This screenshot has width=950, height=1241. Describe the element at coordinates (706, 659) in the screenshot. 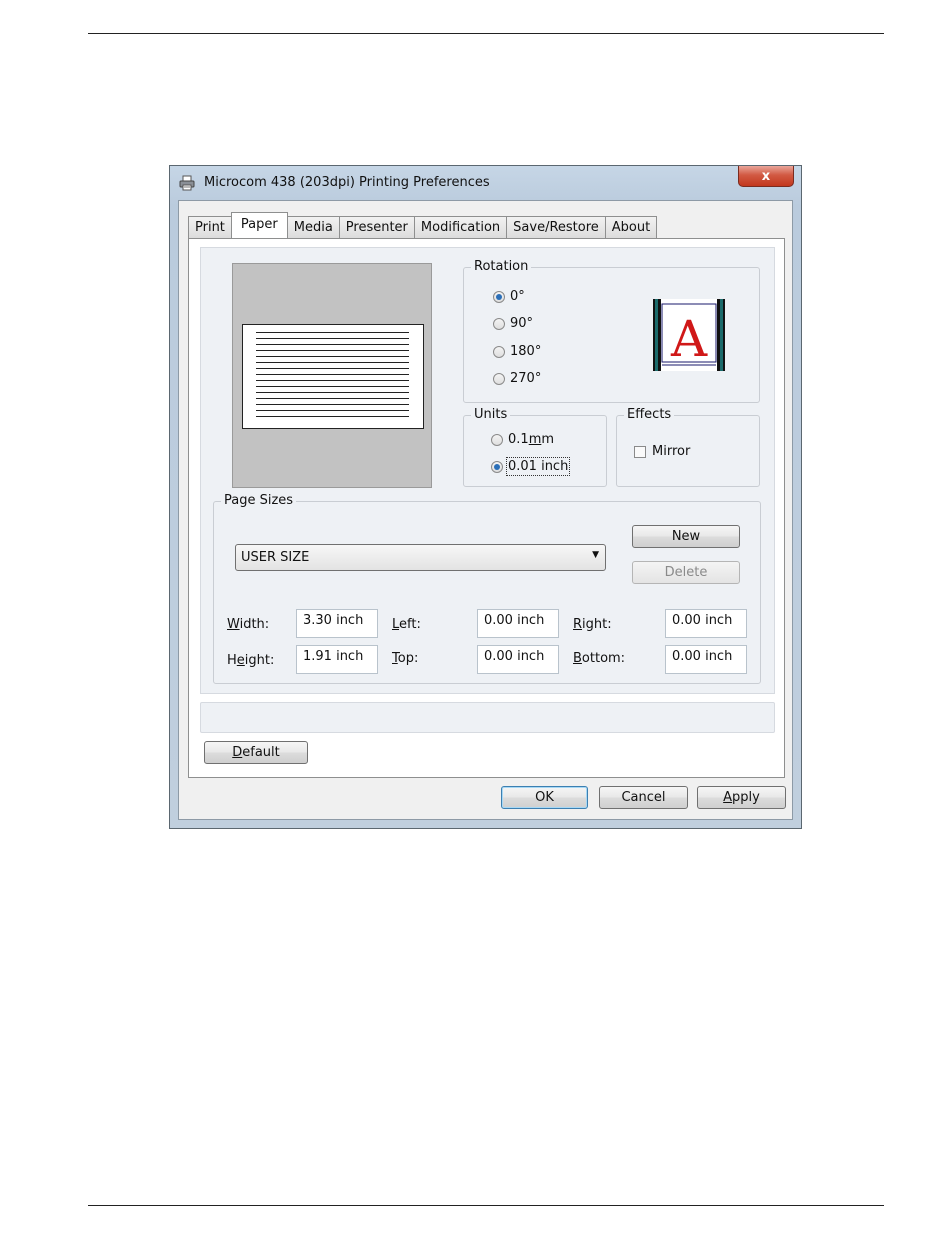

I see `bottom-field: 0.00 inch` at that location.